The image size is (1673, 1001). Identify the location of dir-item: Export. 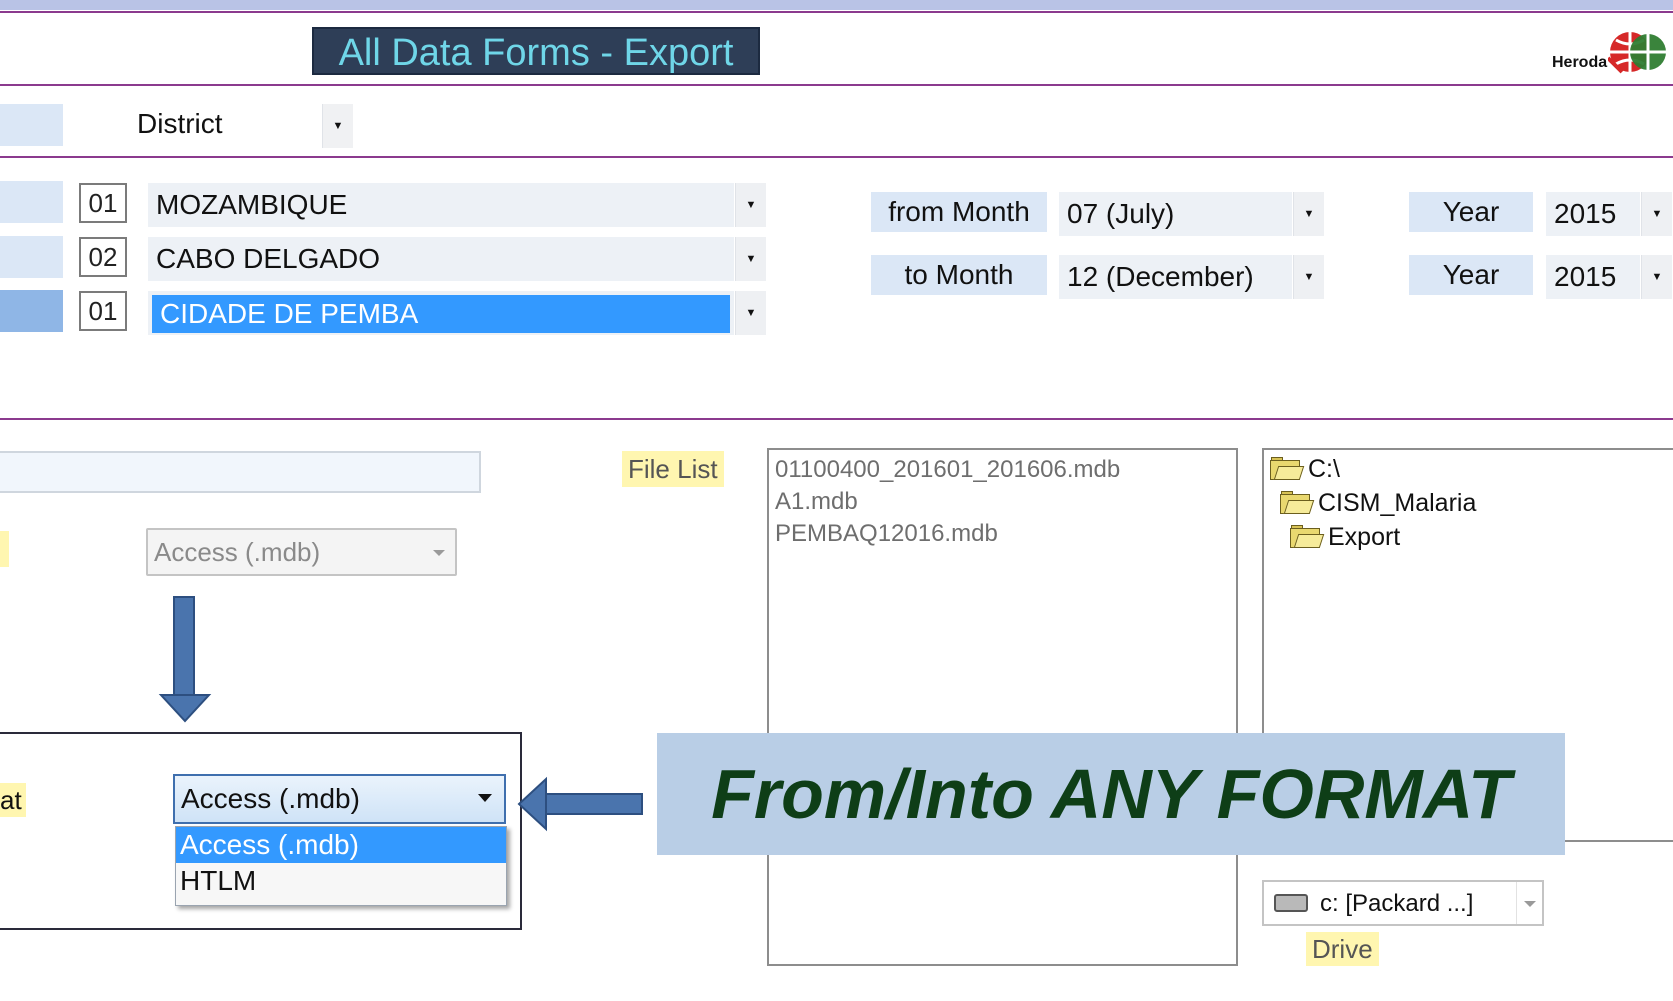
(1468, 537).